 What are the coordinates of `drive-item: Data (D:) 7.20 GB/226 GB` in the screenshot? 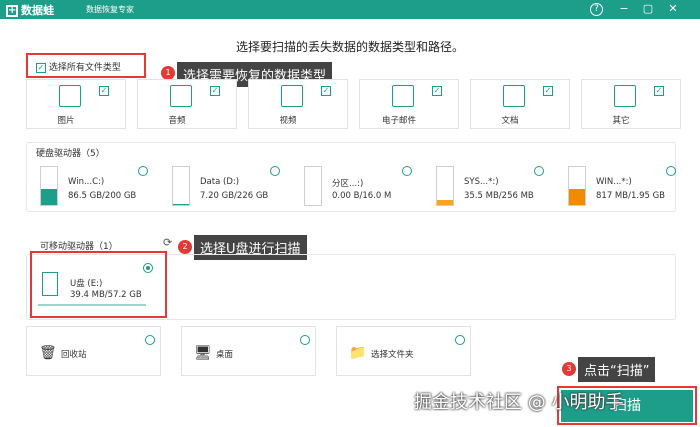 It's located at (225, 191).